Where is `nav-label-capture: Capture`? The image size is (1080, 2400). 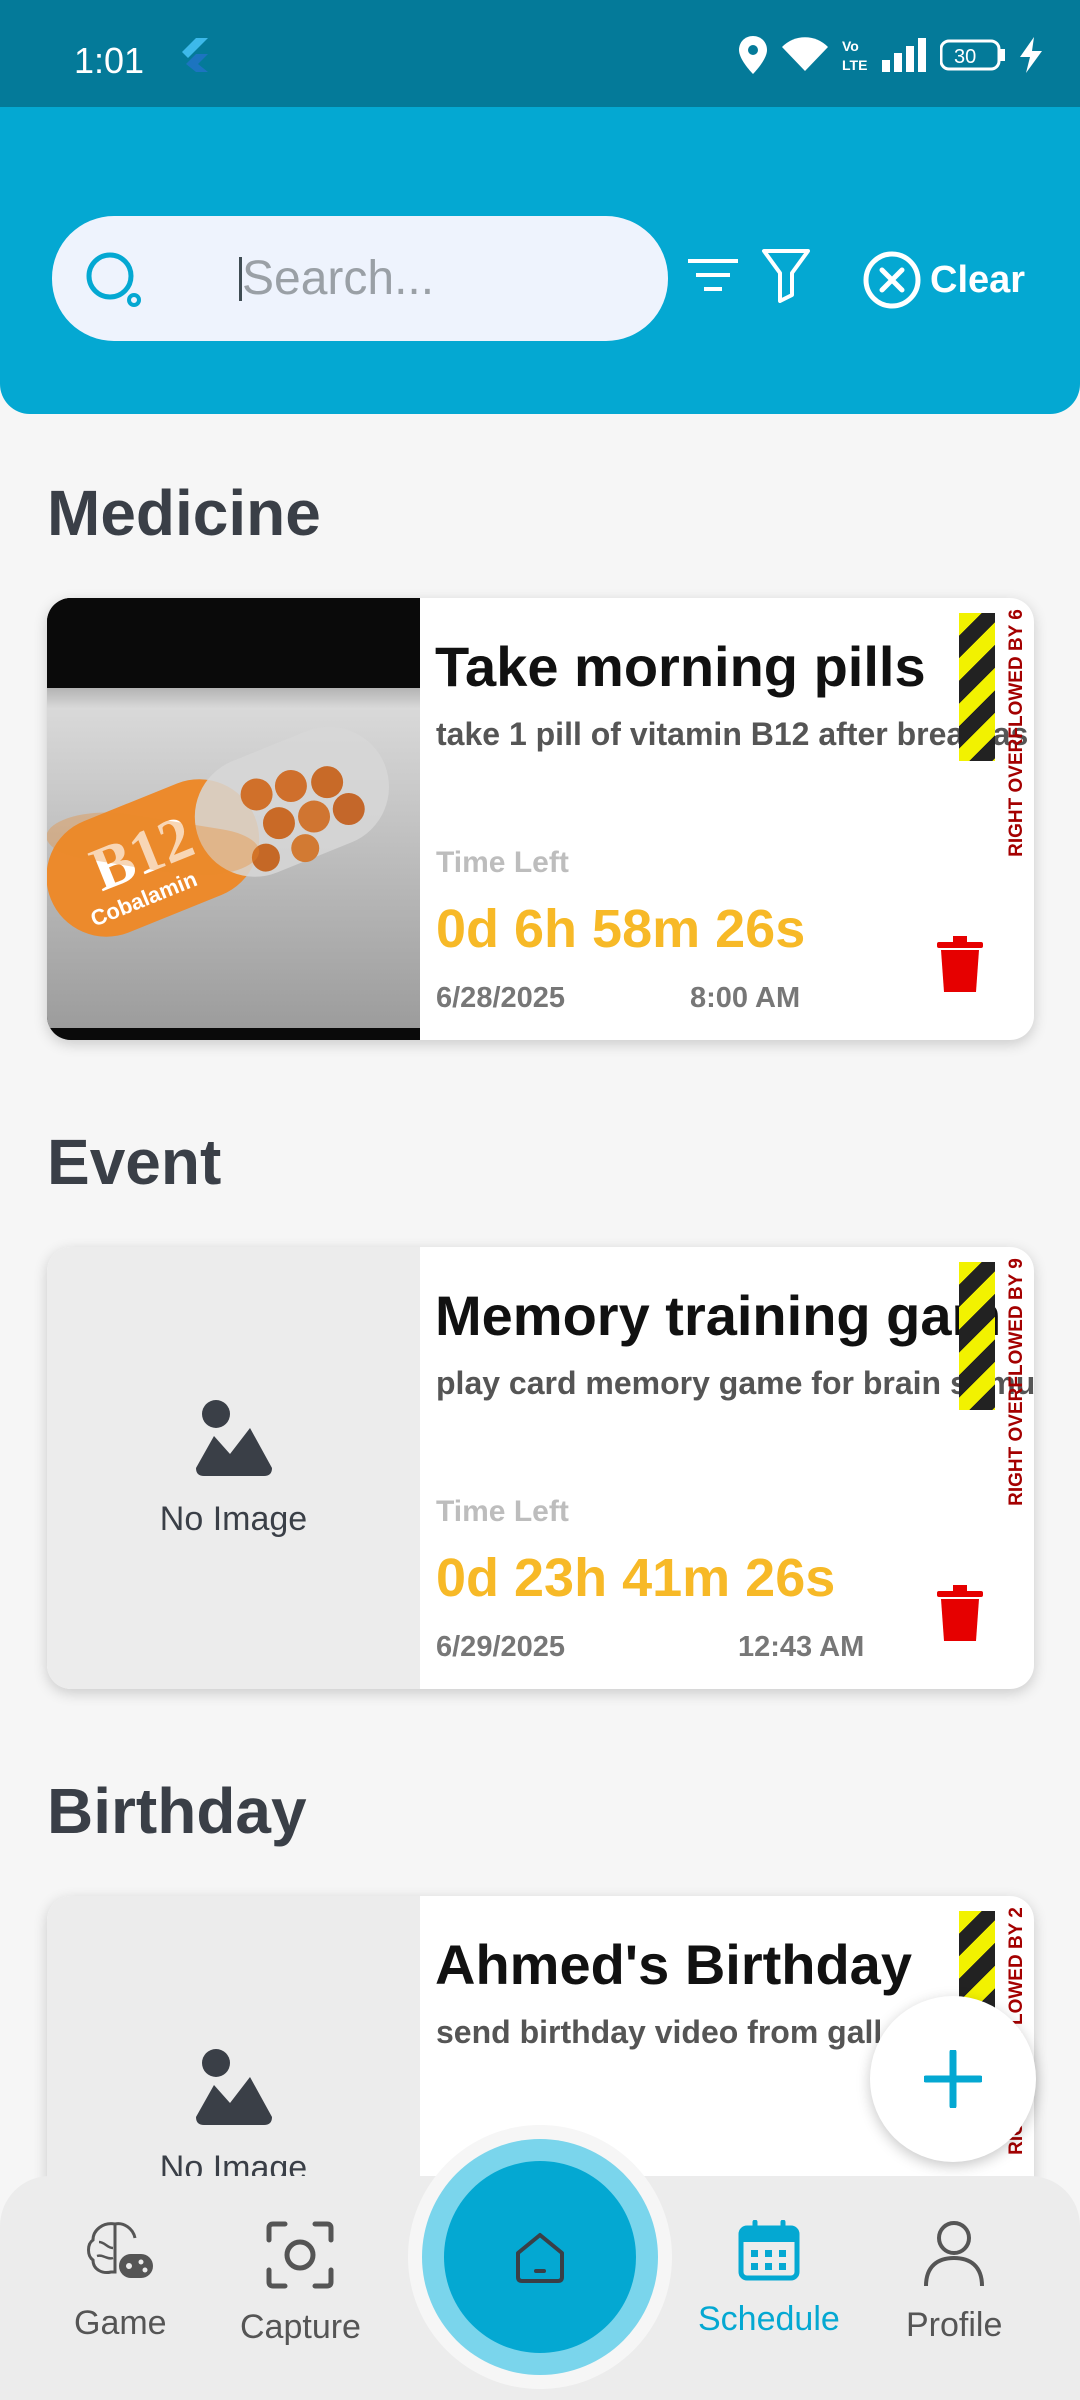
nav-label-capture: Capture is located at coordinates (300, 2327).